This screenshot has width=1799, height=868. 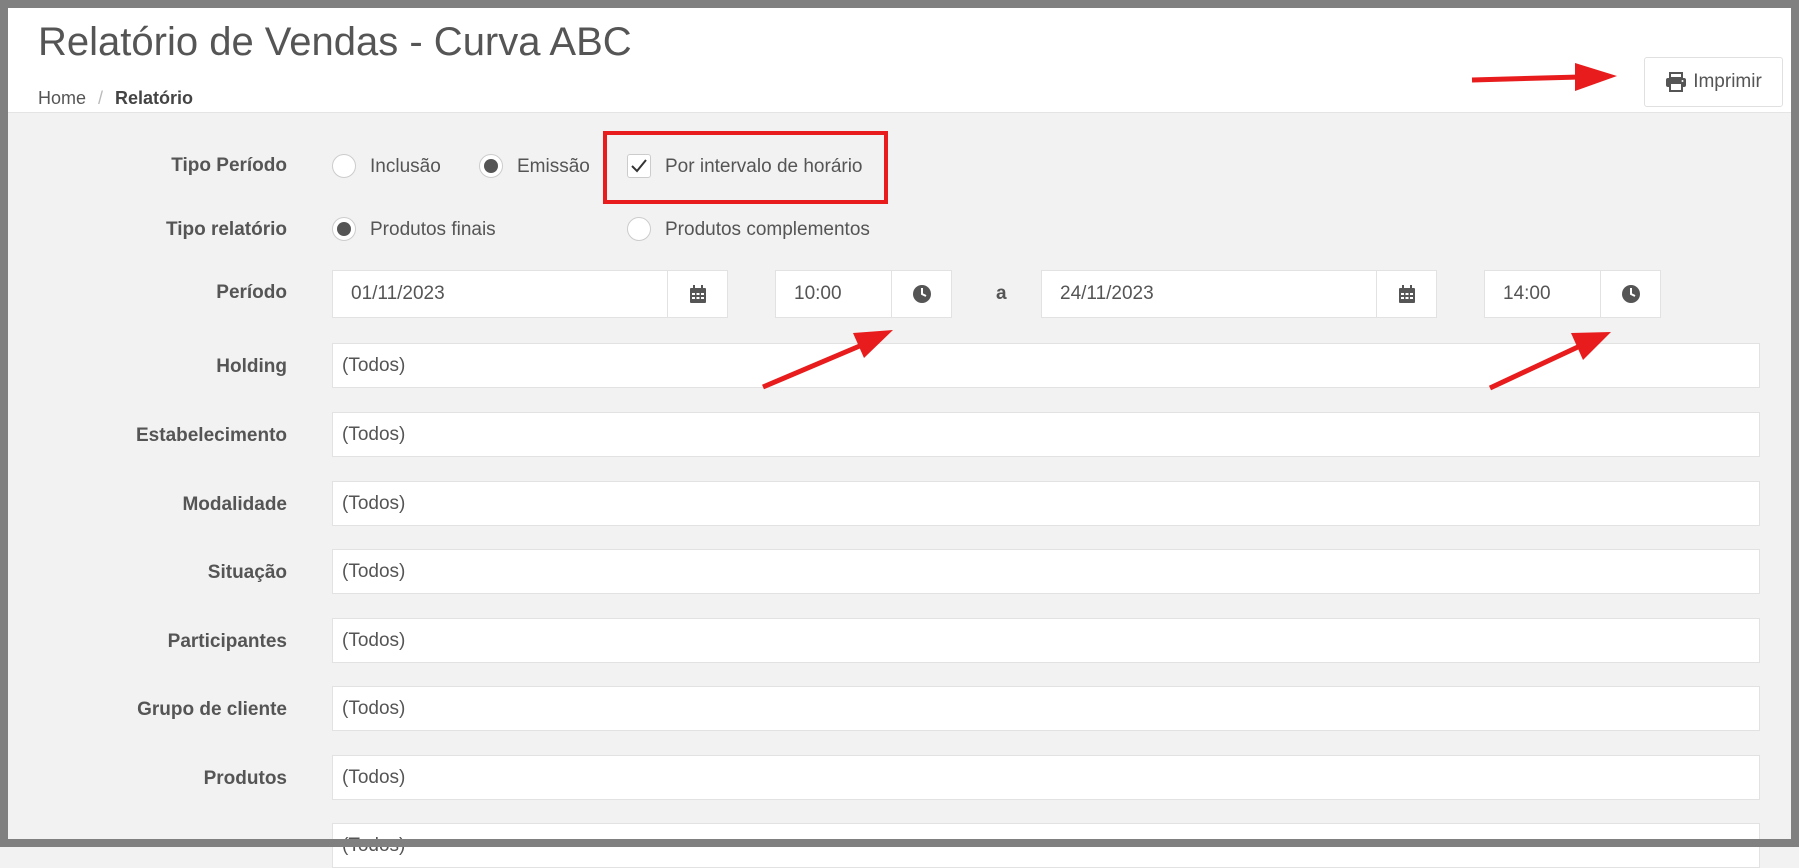 I want to click on produtos-select: (Todos), so click(x=1046, y=777).